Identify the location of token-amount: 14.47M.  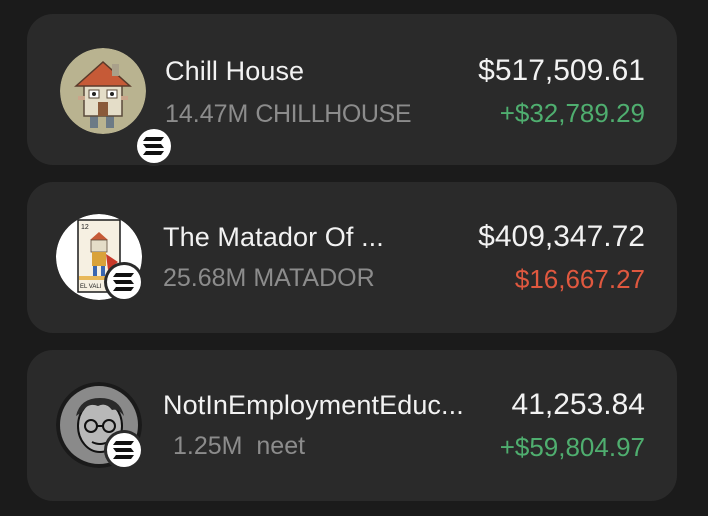
(207, 114).